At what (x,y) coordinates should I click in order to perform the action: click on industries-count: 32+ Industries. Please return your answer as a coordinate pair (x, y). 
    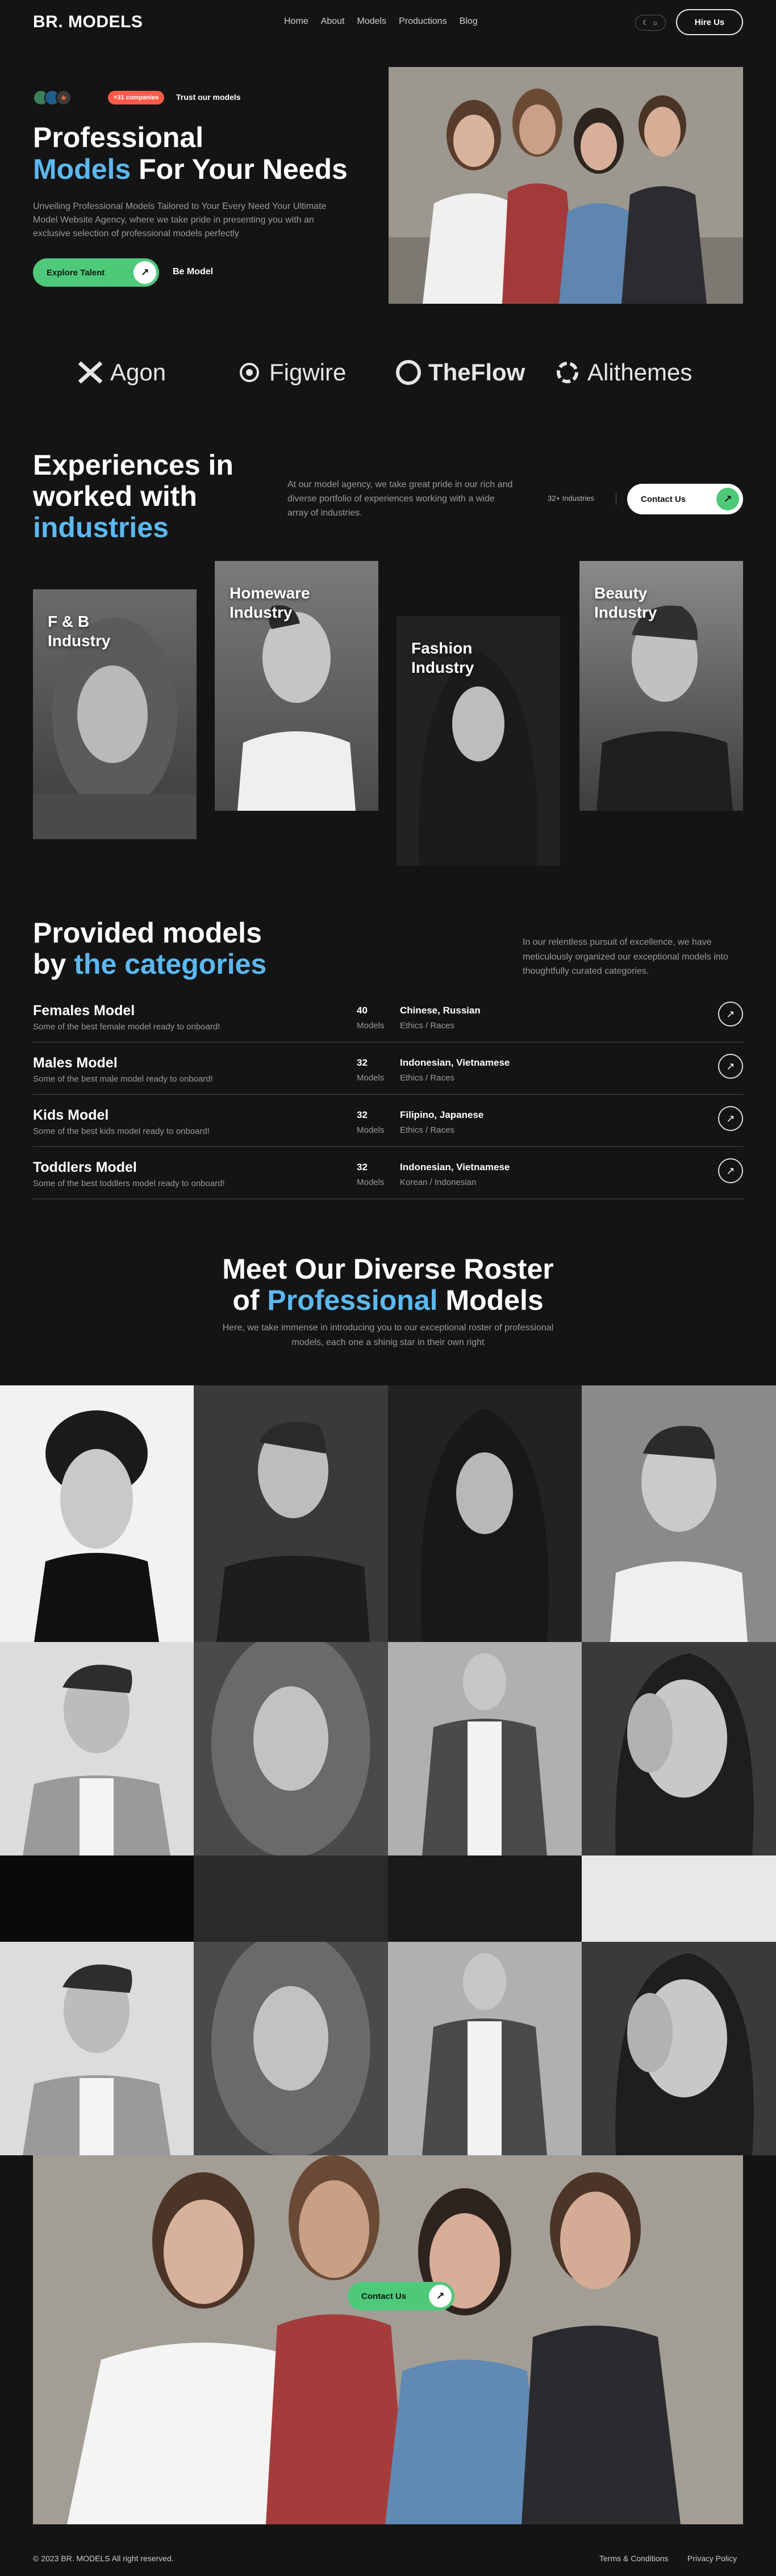
    Looking at the image, I should click on (571, 498).